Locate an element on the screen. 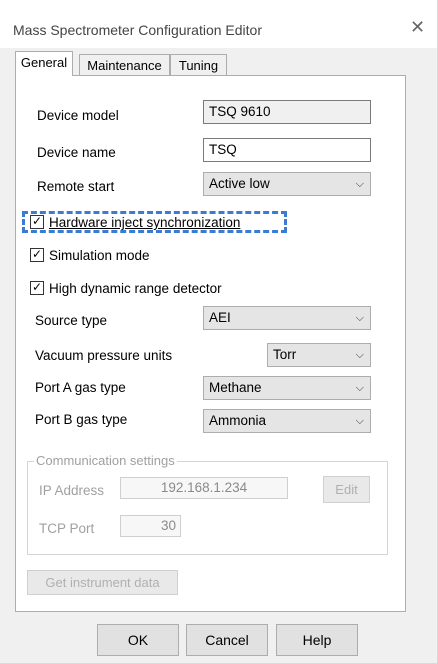  source-type-select: AEI ⌵ is located at coordinates (287, 318).